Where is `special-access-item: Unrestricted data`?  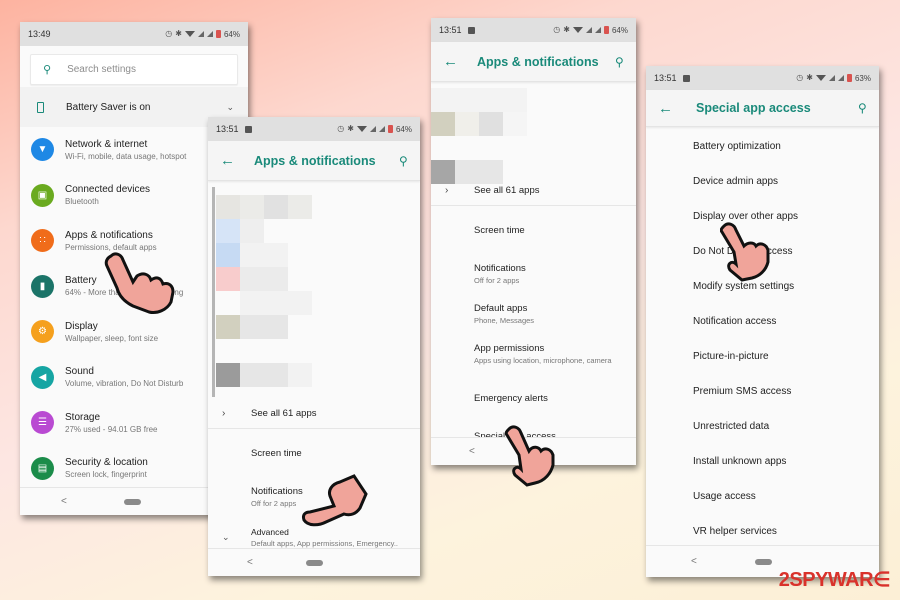 special-access-item: Unrestricted data is located at coordinates (762, 426).